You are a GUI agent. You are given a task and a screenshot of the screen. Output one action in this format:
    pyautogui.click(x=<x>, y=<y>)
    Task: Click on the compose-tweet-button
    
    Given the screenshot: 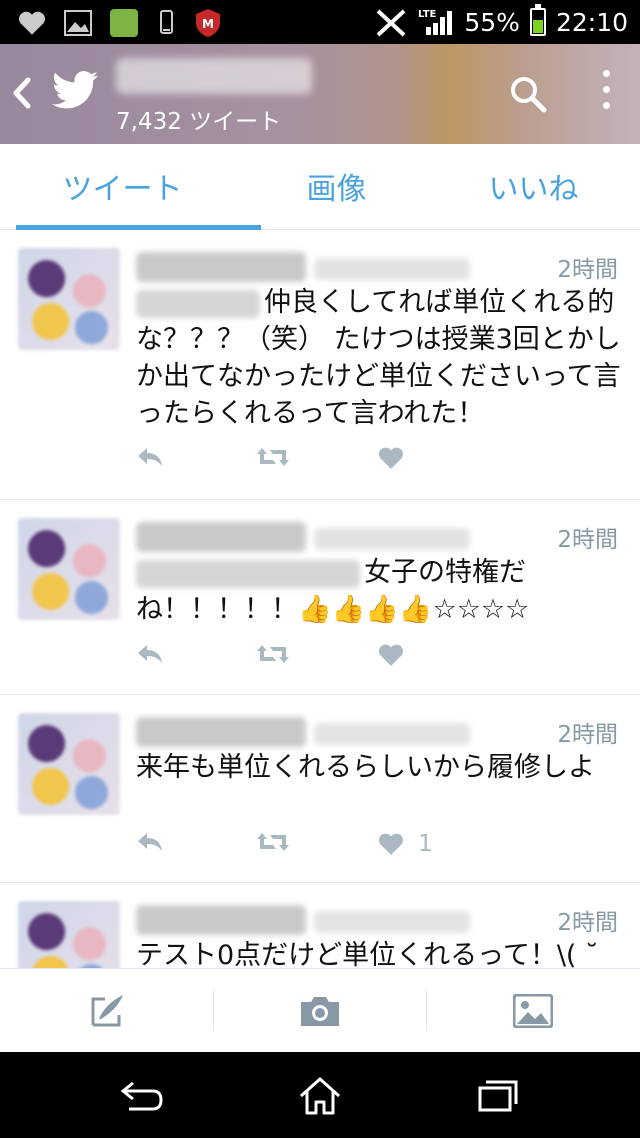 What is the action you would take?
    pyautogui.click(x=106, y=1011)
    